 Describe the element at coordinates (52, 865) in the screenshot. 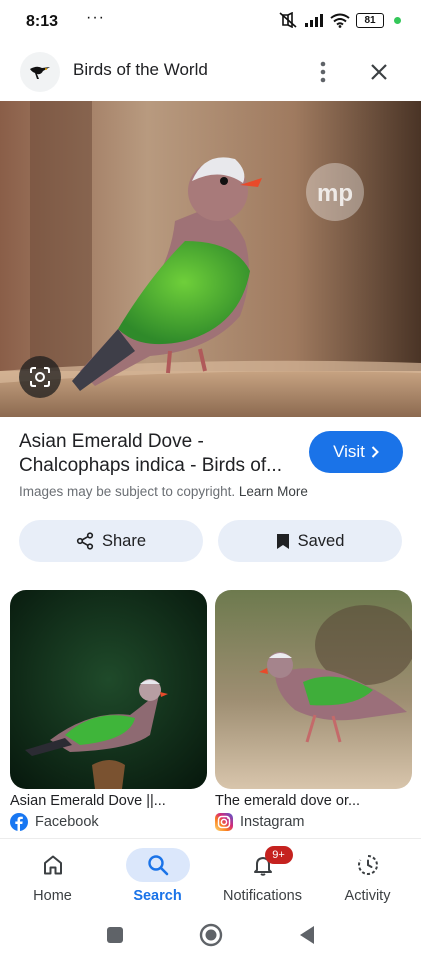

I see `home-icon` at that location.